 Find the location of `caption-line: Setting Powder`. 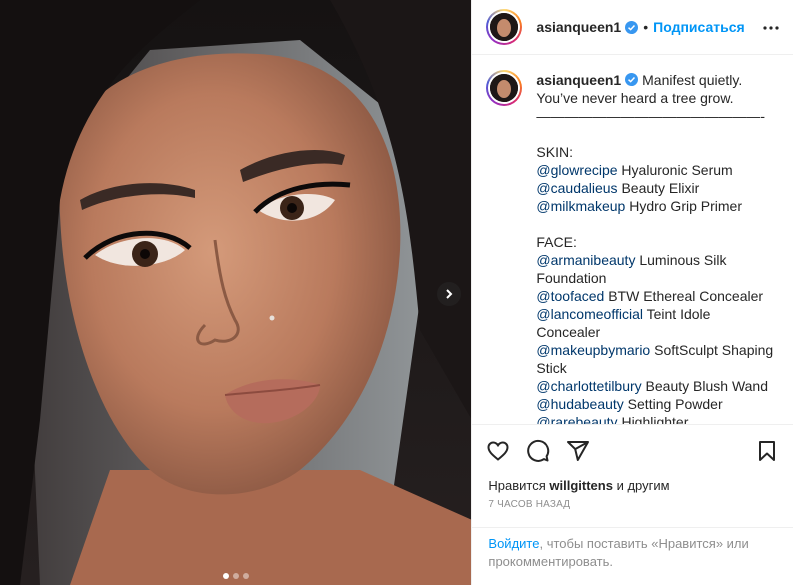

caption-line: Setting Powder is located at coordinates (673, 404).